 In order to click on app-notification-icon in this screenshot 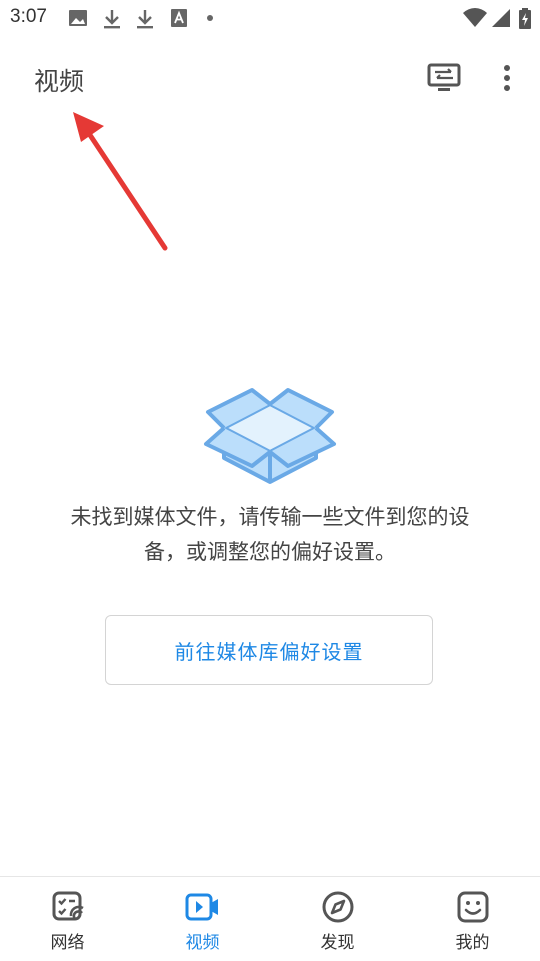, I will do `click(179, 18)`.